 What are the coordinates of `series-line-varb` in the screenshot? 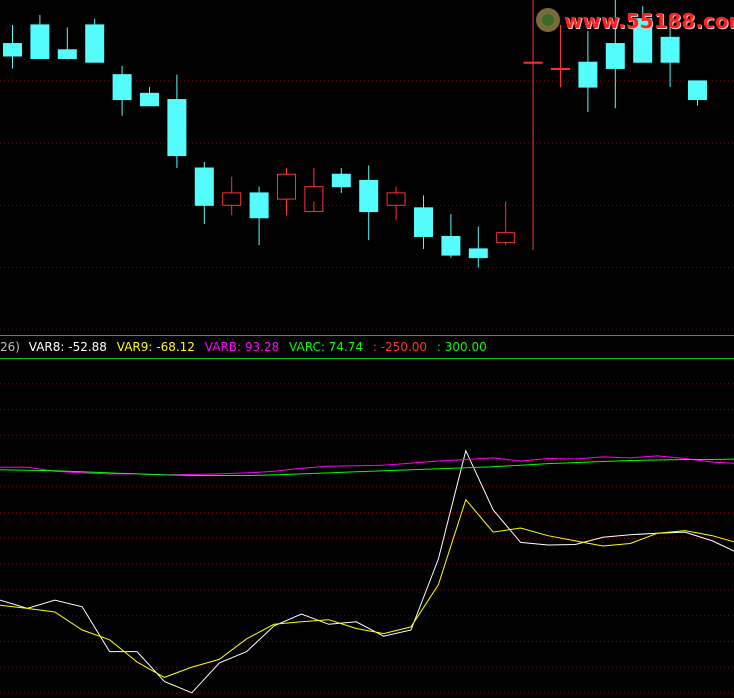 It's located at (367, 465).